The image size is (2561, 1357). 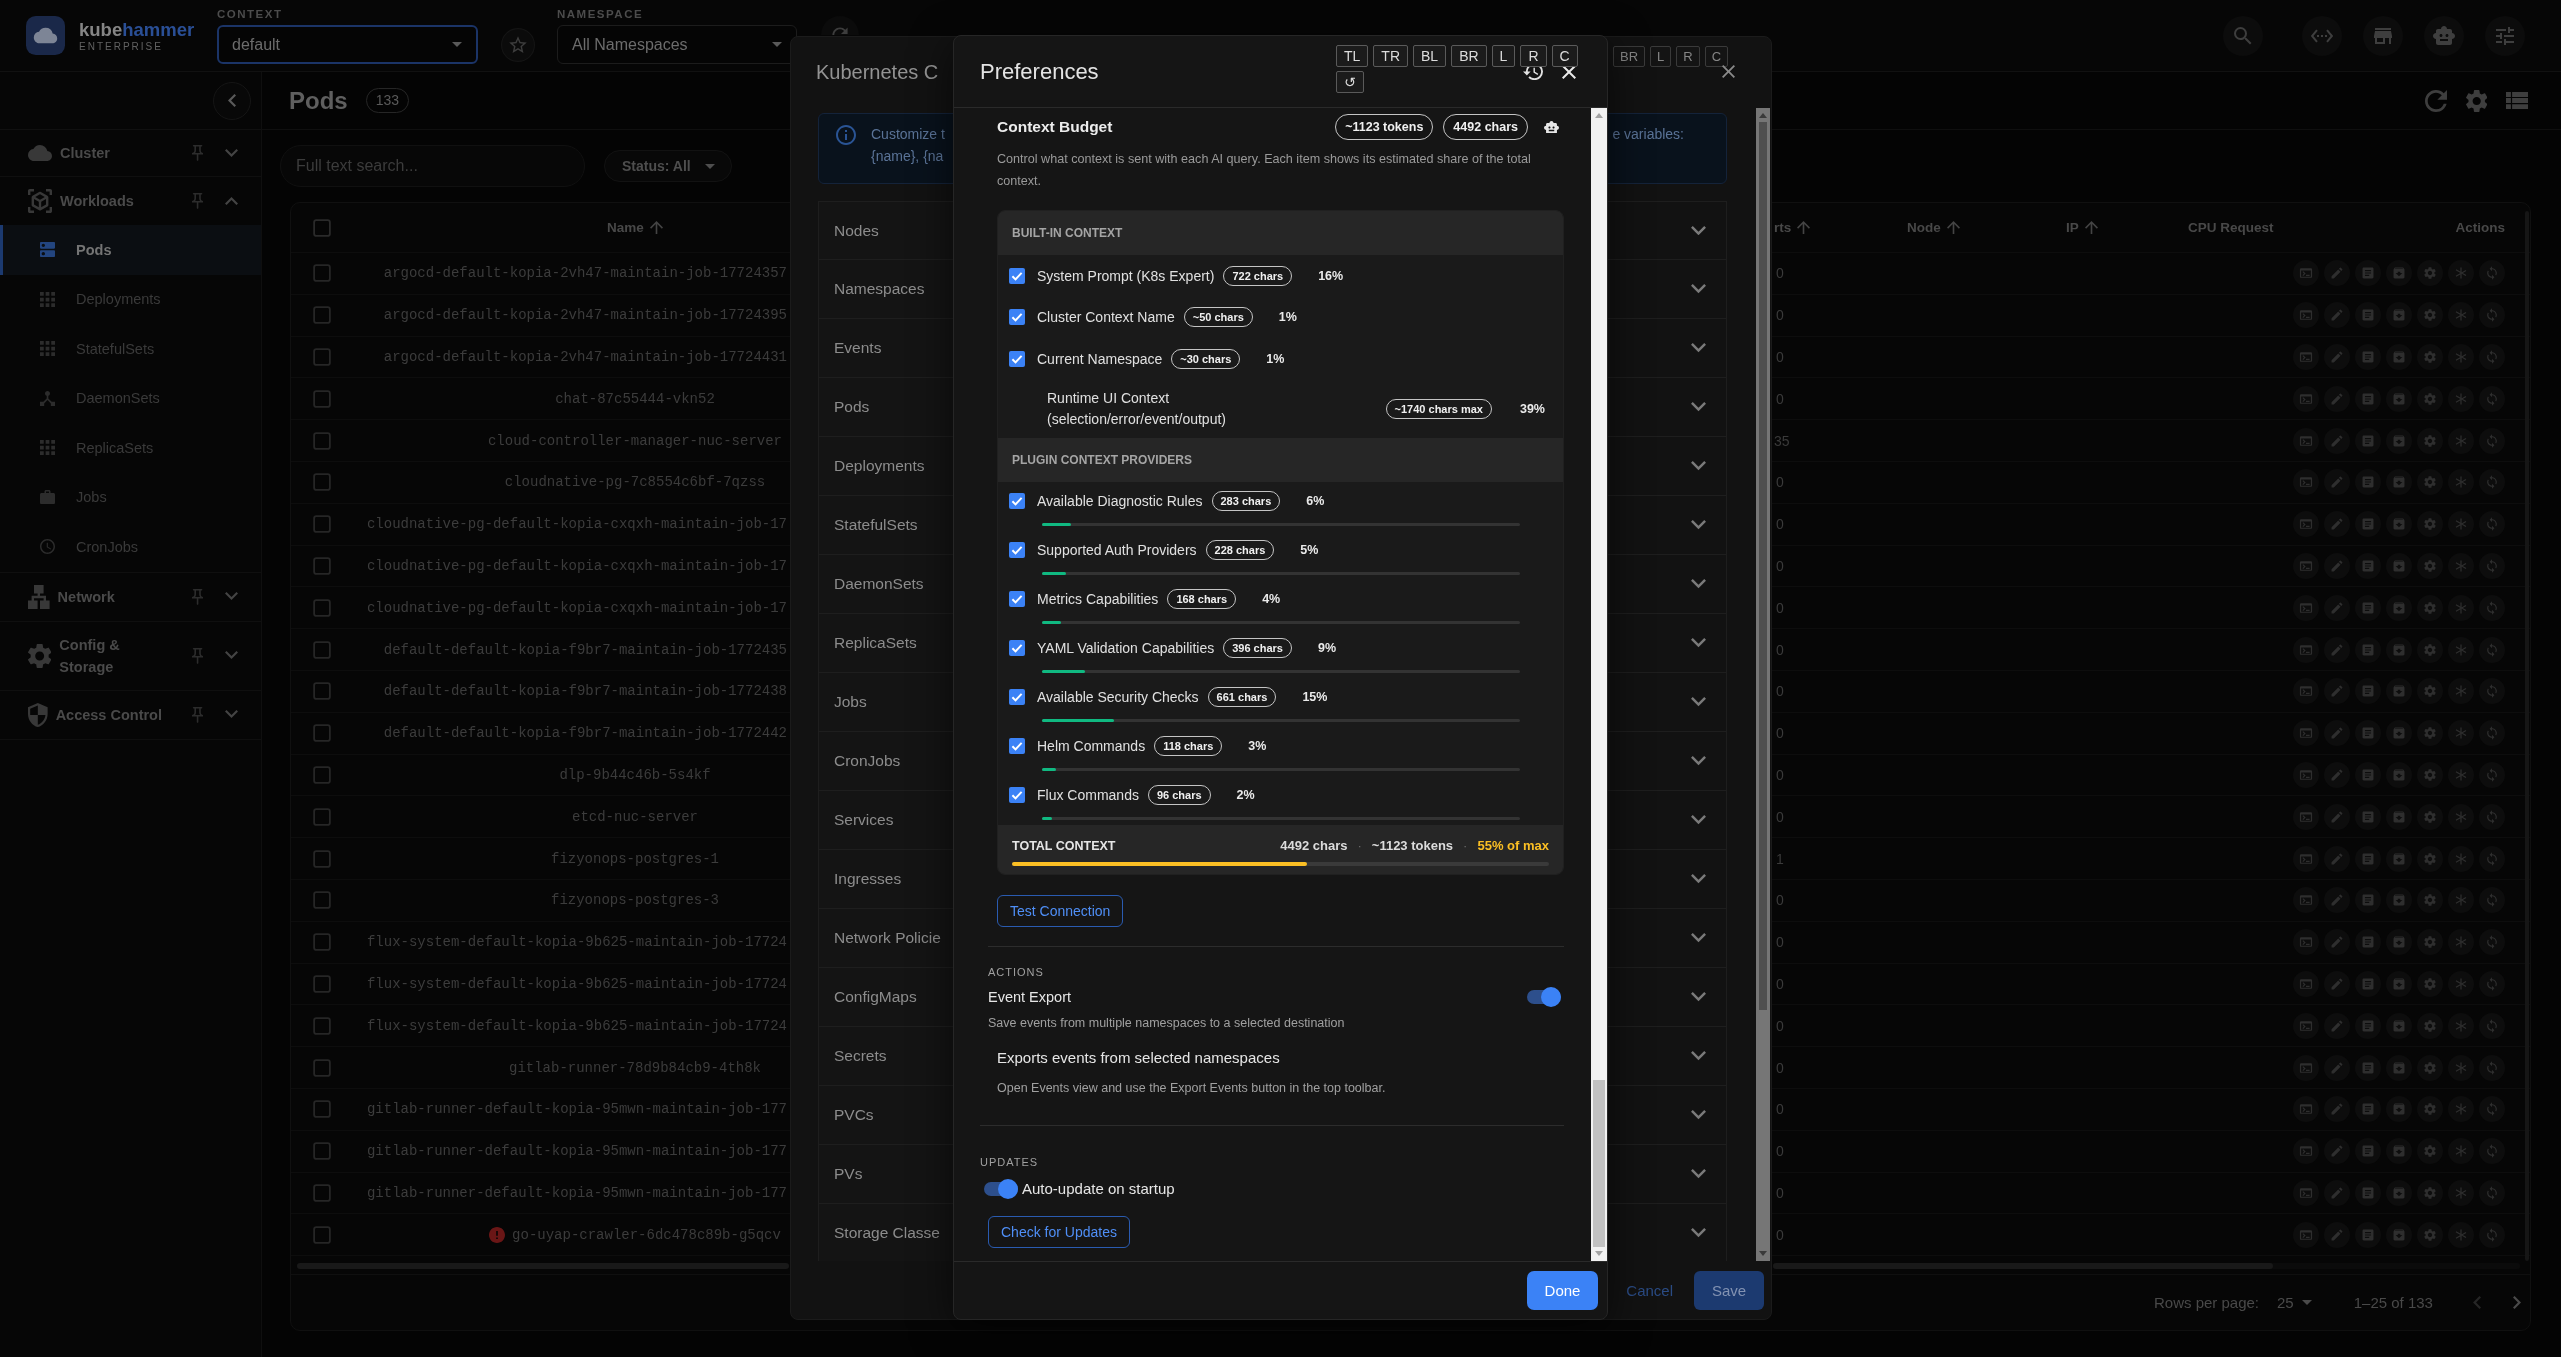 What do you see at coordinates (2383, 35) in the screenshot?
I see `store-icon` at bounding box center [2383, 35].